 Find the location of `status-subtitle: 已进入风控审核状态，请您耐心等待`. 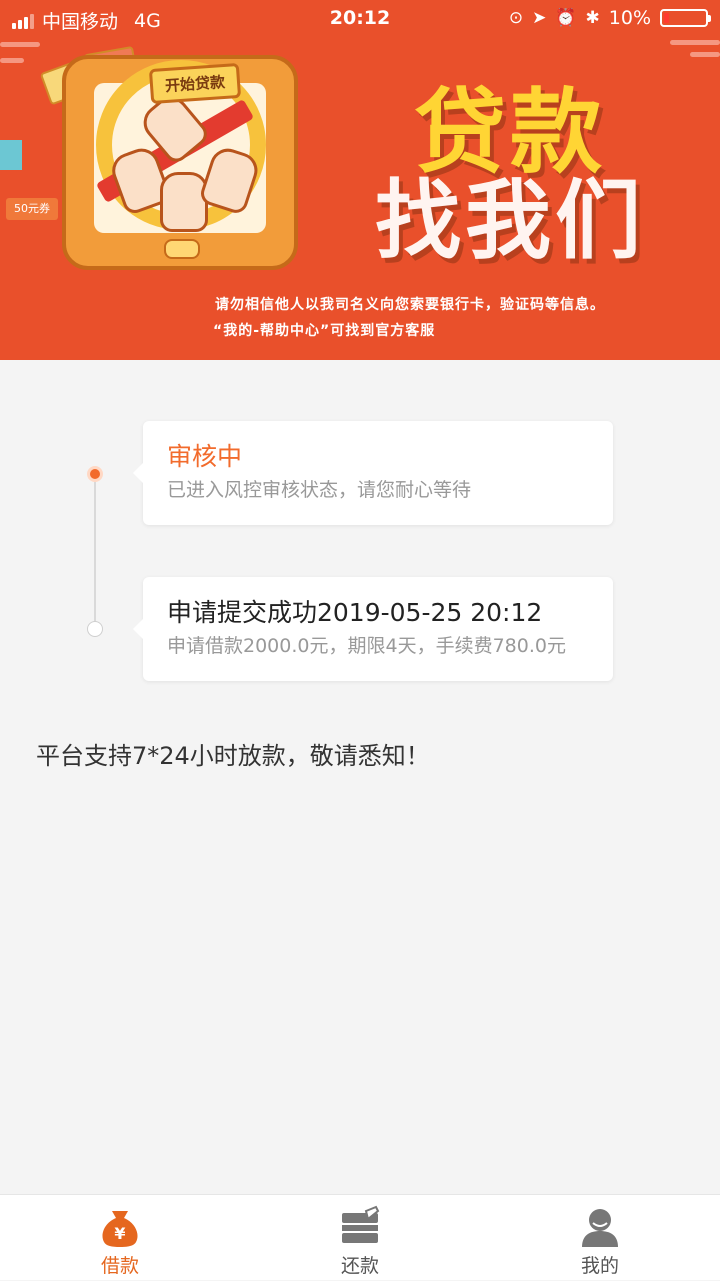

status-subtitle: 已进入风控审核状态，请您耐心等待 is located at coordinates (319, 490).